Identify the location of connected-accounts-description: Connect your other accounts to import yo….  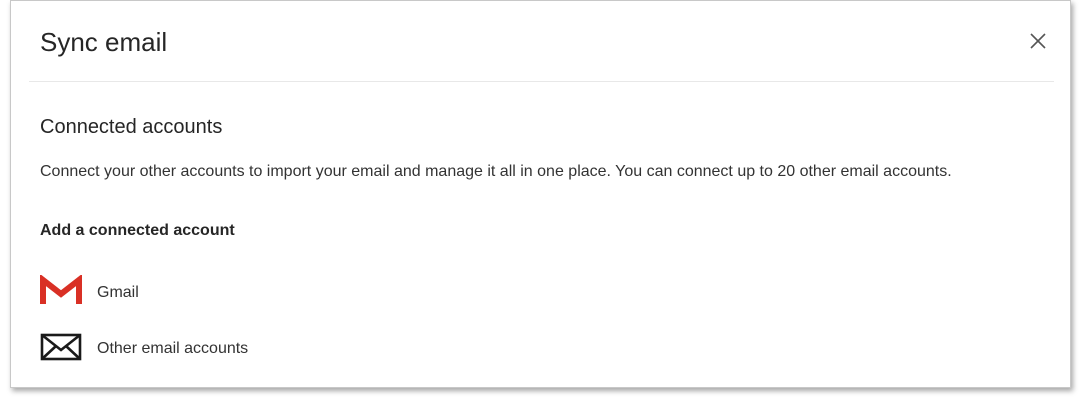
(496, 171).